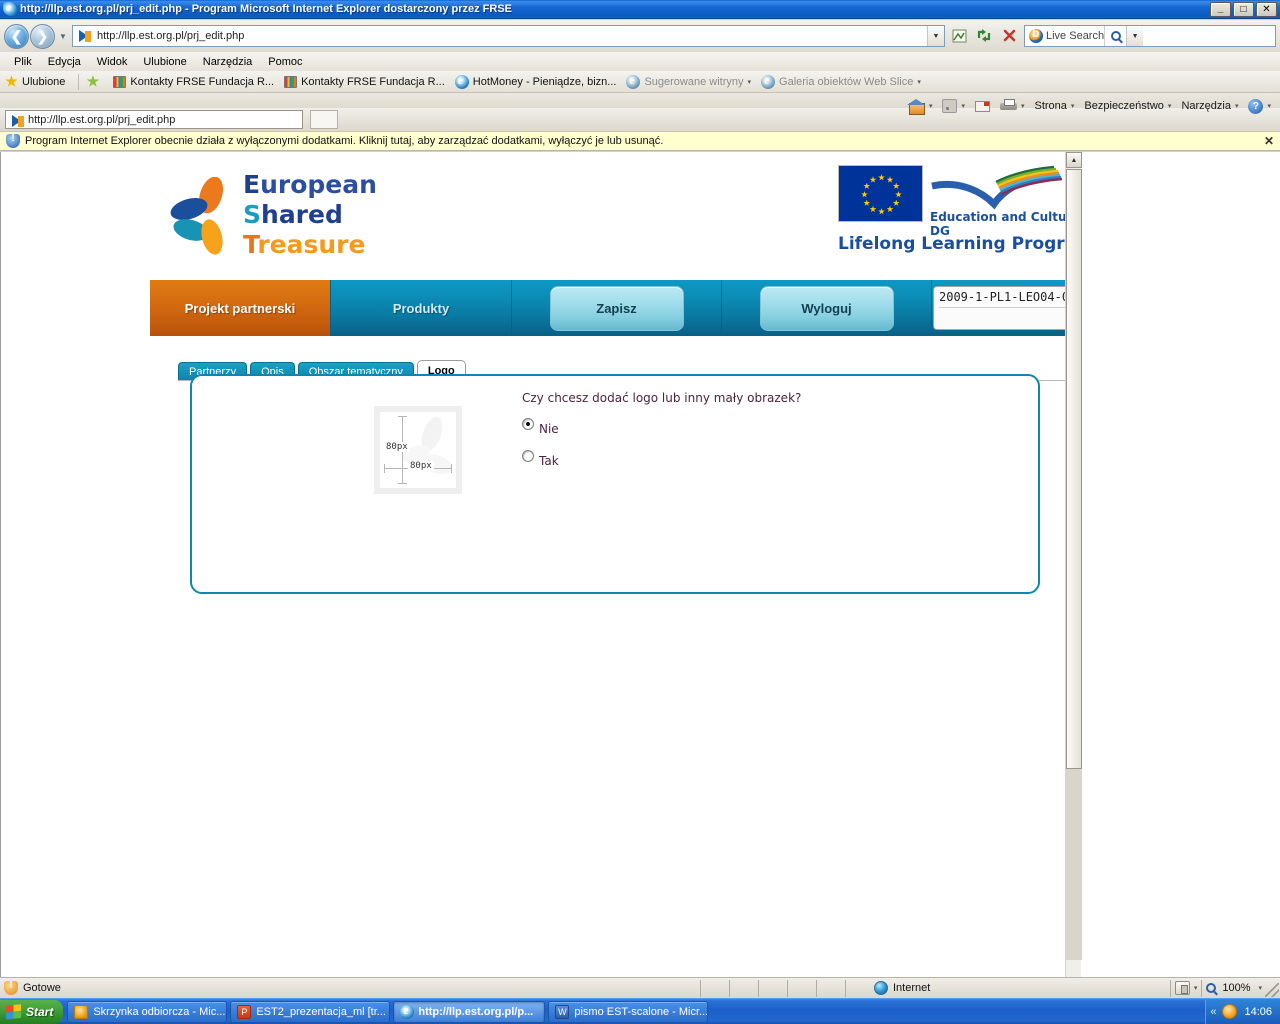  I want to click on education-culture-dg-icon, so click(997, 187).